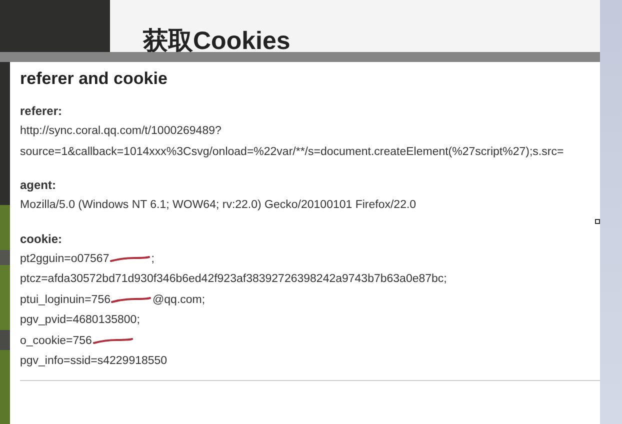 Image resolution: width=622 pixels, height=424 pixels. Describe the element at coordinates (233, 279) in the screenshot. I see `value-text: ptcz=afda30572bd71d930f346b6ed42f923af38392726398242a9743b7b63a0e87bc;` at that location.